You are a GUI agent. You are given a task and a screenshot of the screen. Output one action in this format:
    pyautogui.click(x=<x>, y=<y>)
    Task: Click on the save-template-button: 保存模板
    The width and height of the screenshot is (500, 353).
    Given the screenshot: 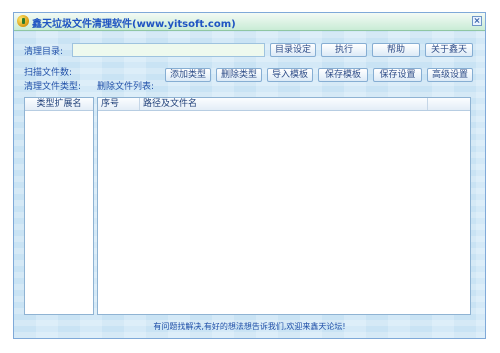 What is the action you would take?
    pyautogui.click(x=343, y=75)
    